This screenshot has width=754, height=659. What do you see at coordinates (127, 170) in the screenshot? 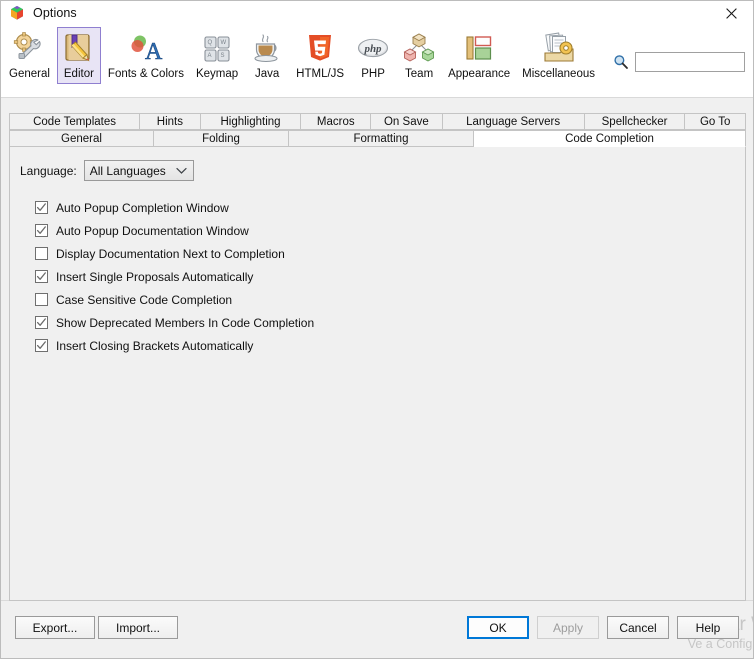
I see `language-selected-value: All Languages` at bounding box center [127, 170].